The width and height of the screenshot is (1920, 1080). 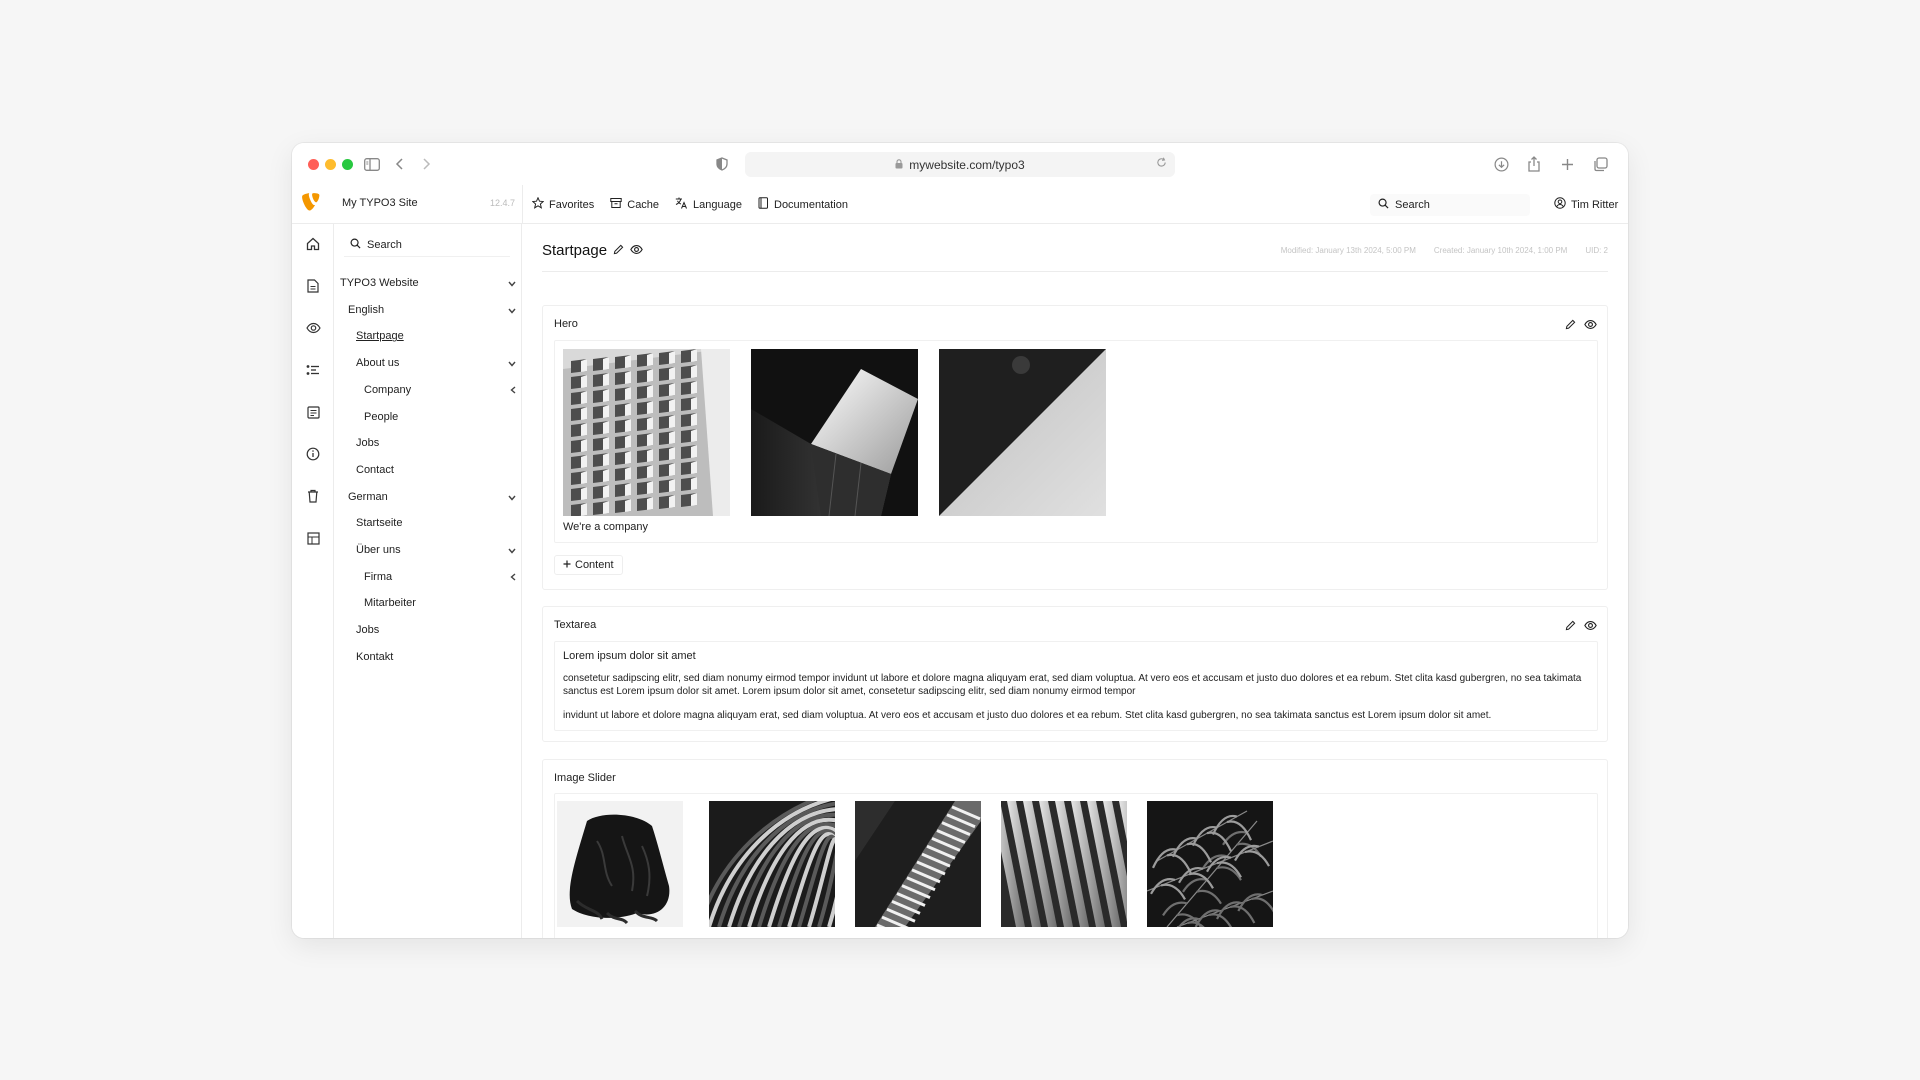 I want to click on tree-item: Über uns, so click(x=436, y=550).